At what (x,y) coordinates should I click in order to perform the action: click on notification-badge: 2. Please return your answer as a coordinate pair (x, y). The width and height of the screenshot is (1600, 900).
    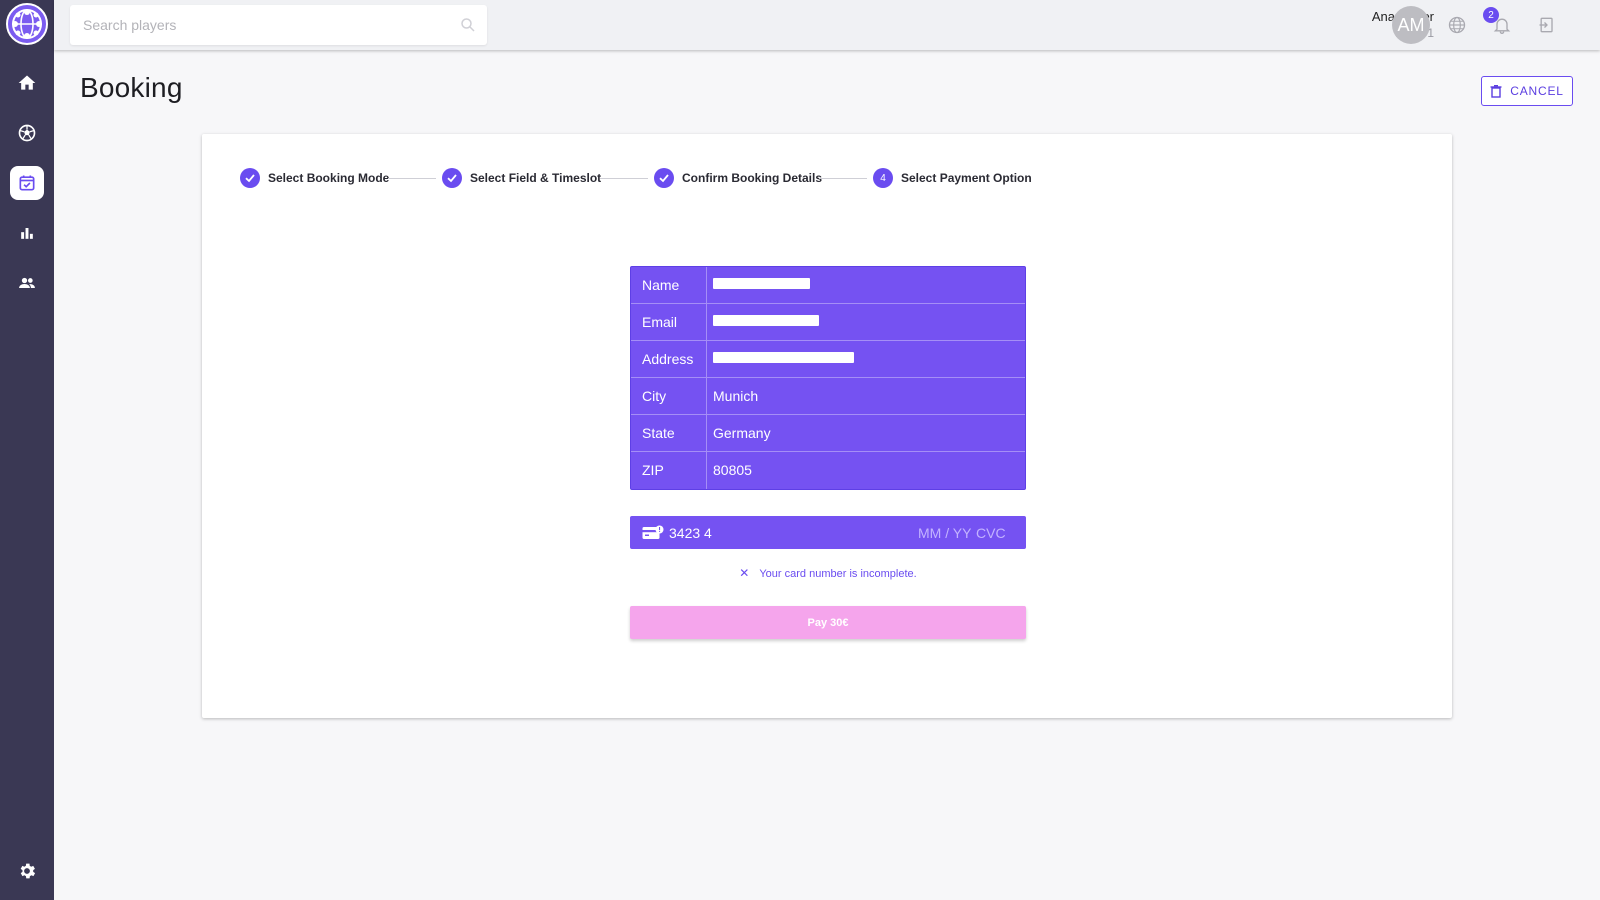
    Looking at the image, I should click on (1491, 15).